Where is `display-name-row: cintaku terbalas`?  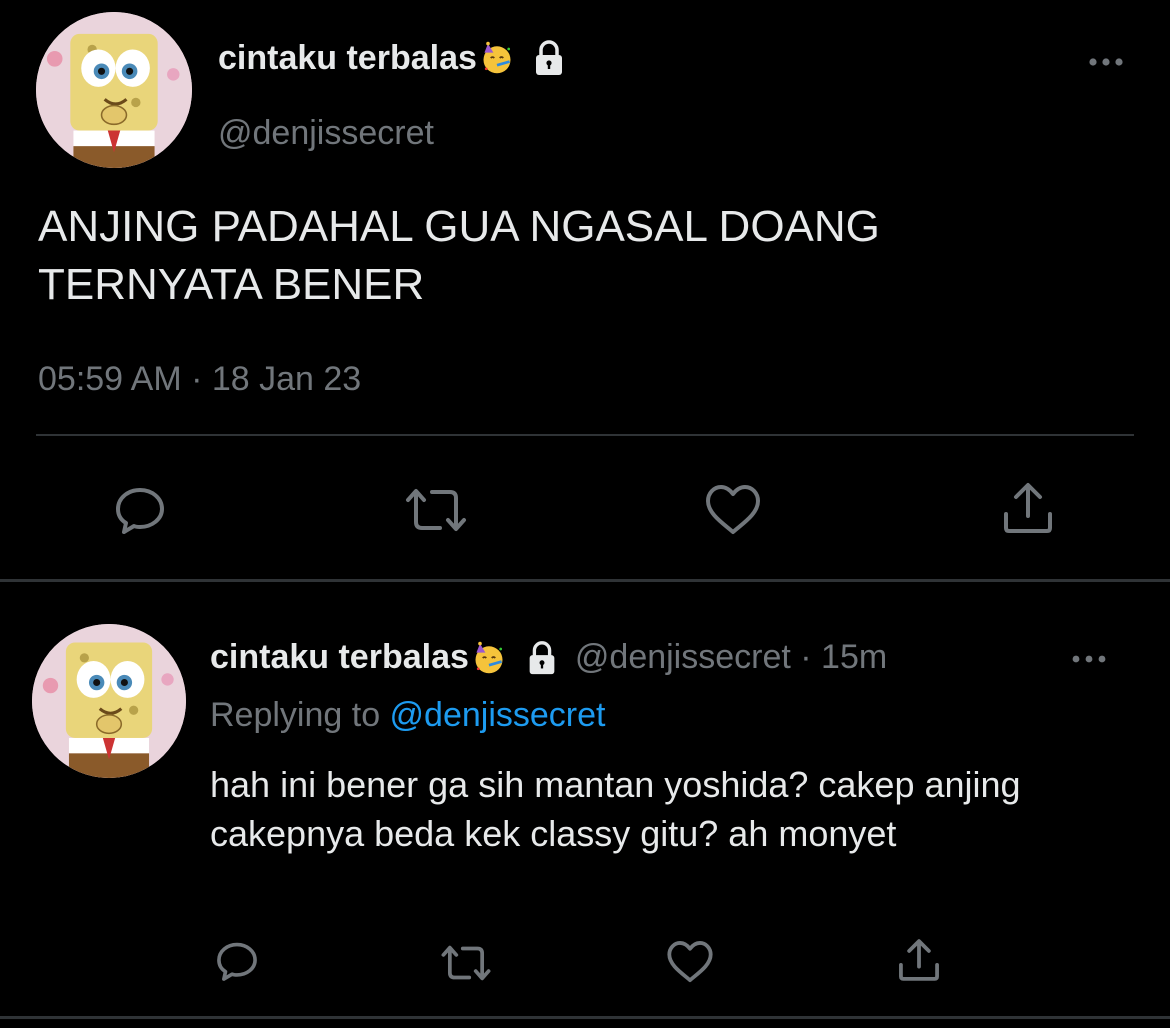 display-name-row: cintaku terbalas is located at coordinates (393, 58).